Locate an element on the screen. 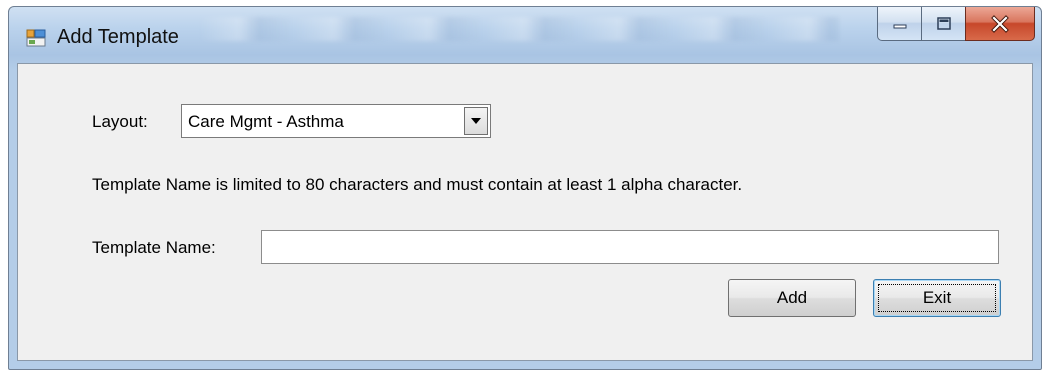 The width and height of the screenshot is (1050, 375). layout-selected-value: Care Mgmt - Asthma is located at coordinates (266, 121).